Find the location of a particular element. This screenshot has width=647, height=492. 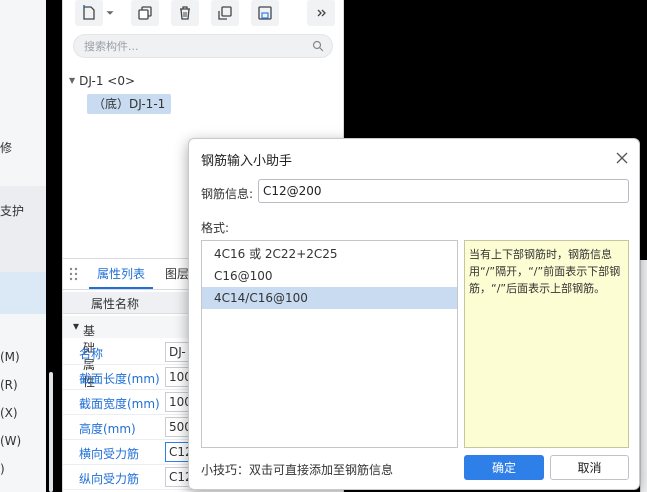

format-item-selected: 4C14/C16@100 is located at coordinates (329, 298).